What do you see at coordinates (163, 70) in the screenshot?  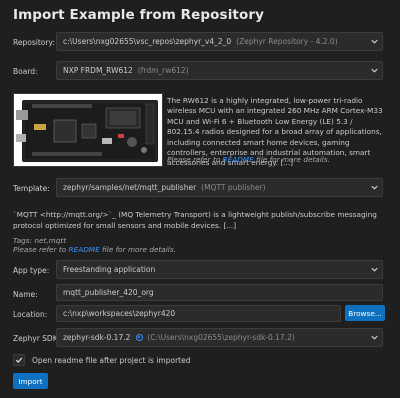 I see `board-hint: (frdm_rw612)` at bounding box center [163, 70].